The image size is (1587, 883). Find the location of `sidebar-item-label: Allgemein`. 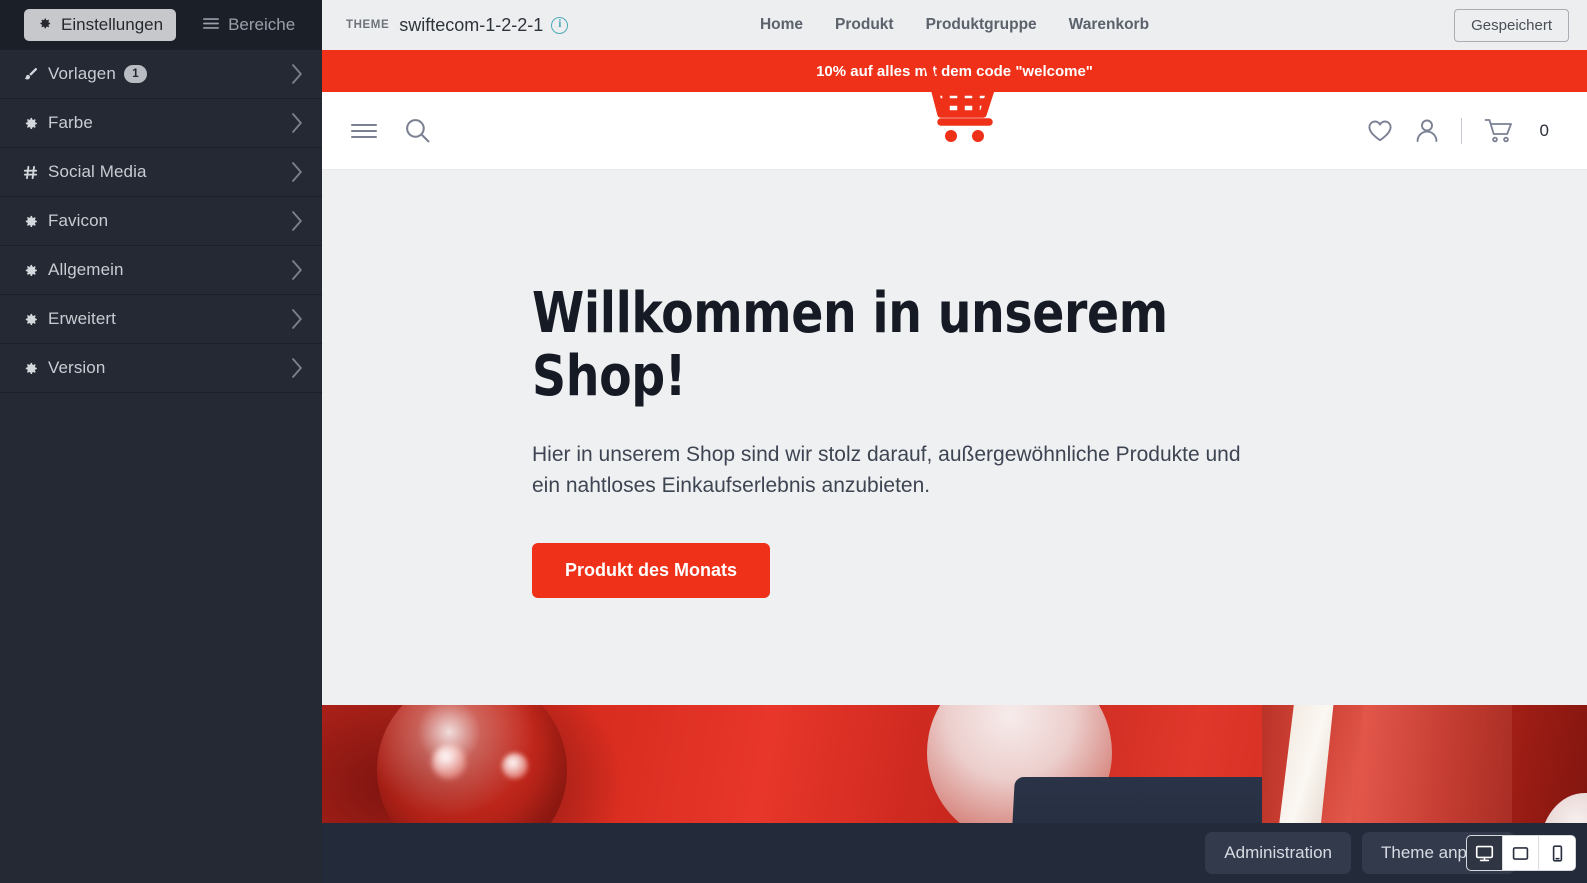

sidebar-item-label: Allgemein is located at coordinates (86, 269).